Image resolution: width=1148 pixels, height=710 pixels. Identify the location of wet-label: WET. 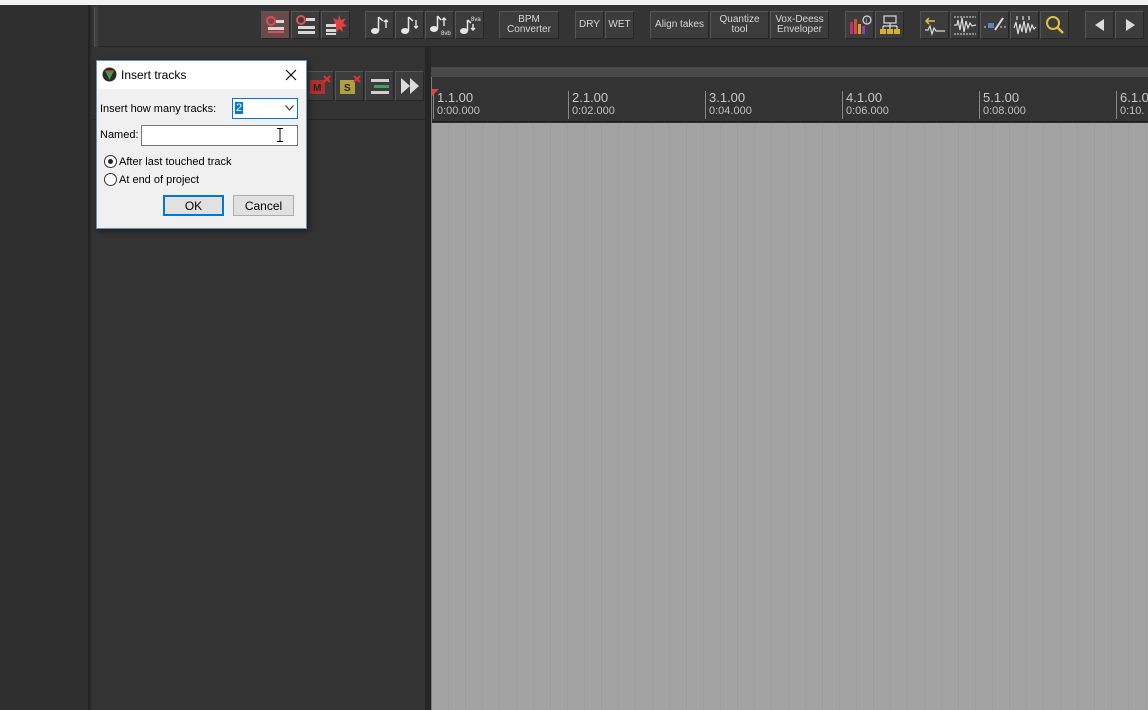
(619, 24).